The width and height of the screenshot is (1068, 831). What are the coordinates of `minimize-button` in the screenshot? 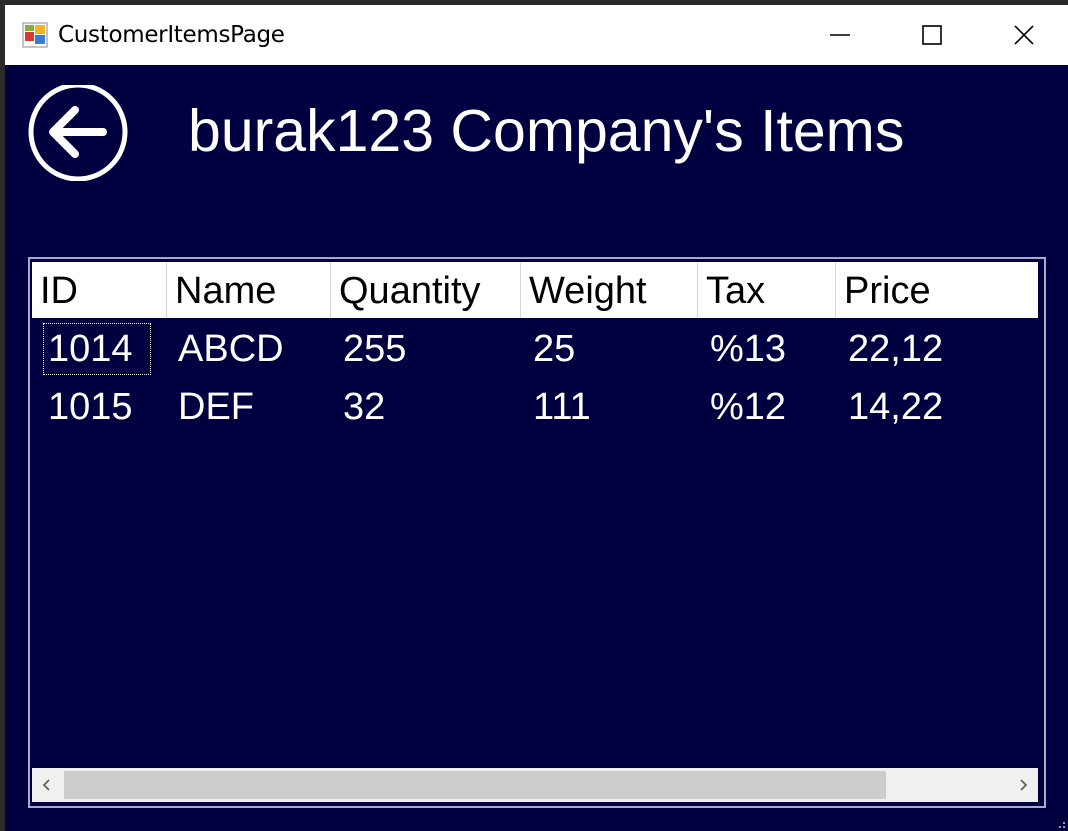 It's located at (839, 35).